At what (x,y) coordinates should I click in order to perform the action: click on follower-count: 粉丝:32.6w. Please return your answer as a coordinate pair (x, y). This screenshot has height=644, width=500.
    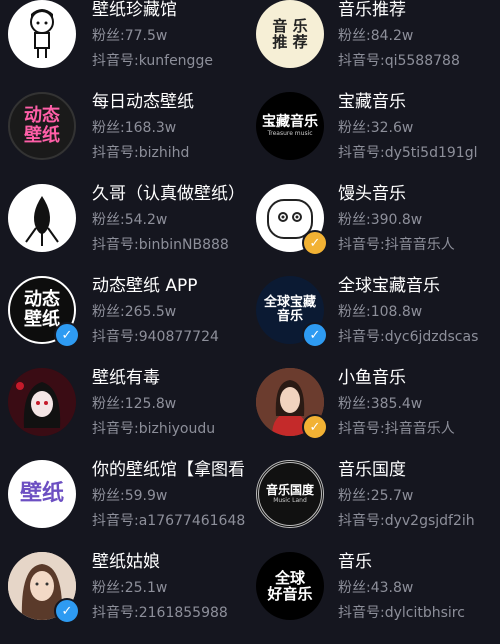
    Looking at the image, I should click on (376, 128).